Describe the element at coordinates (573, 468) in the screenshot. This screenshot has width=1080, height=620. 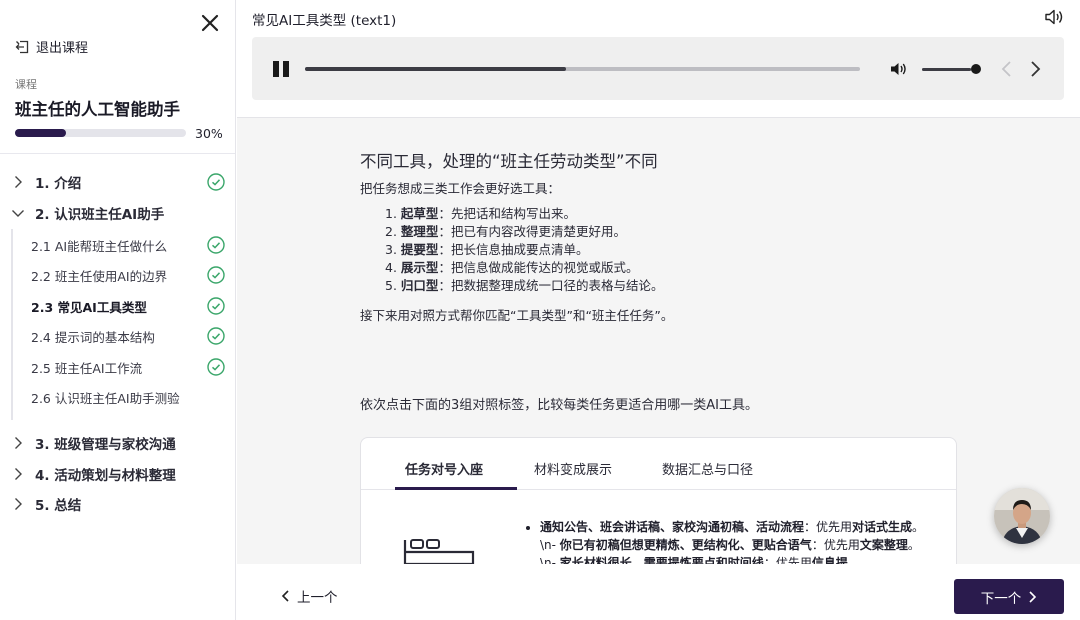
I see `tab-material-display: 材料变成展示` at that location.